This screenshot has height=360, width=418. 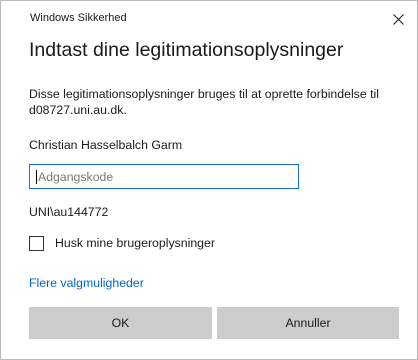 I want to click on close-button, so click(x=398, y=19).